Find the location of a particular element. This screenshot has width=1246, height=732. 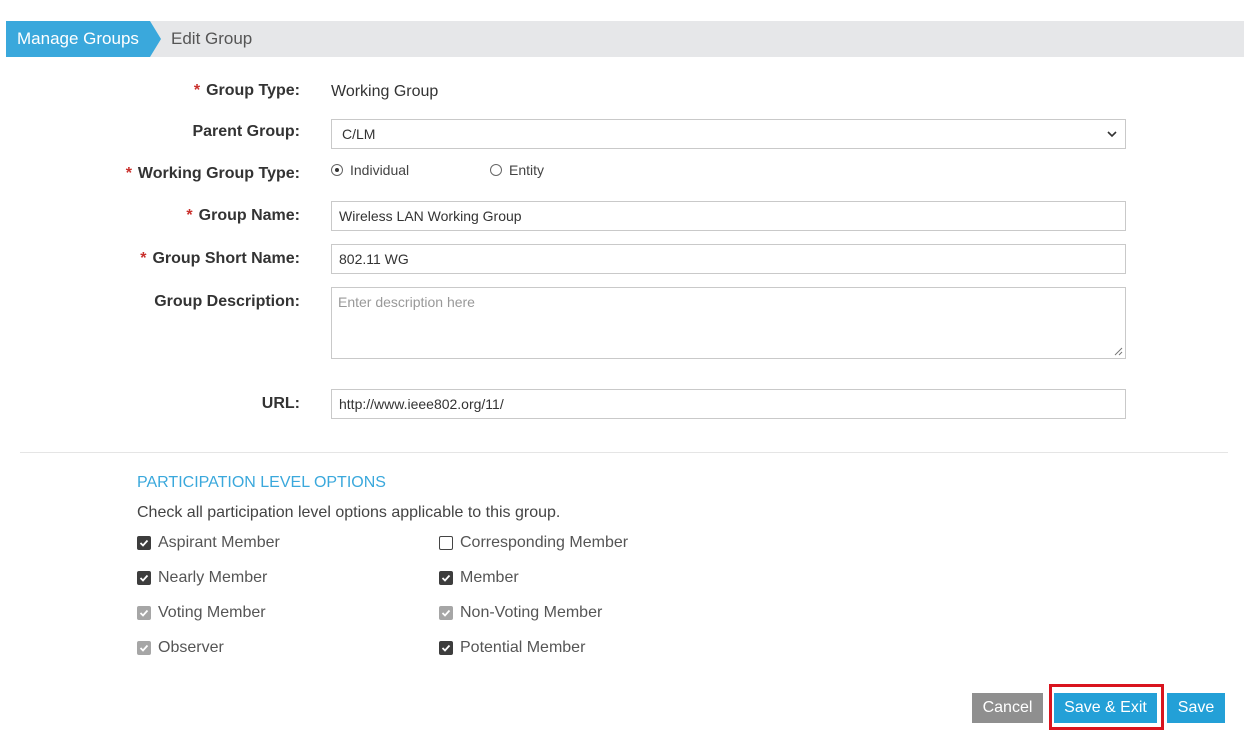

resize-grip-icon is located at coordinates (1118, 351).